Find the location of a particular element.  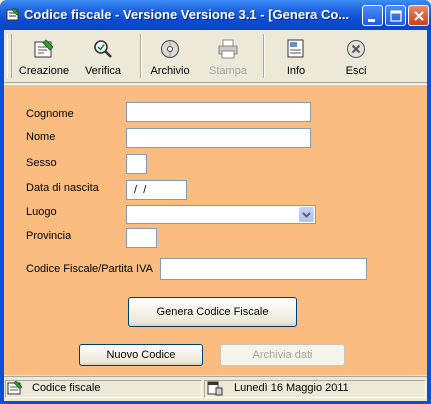

provincia-label: Provincia is located at coordinates (49, 236).